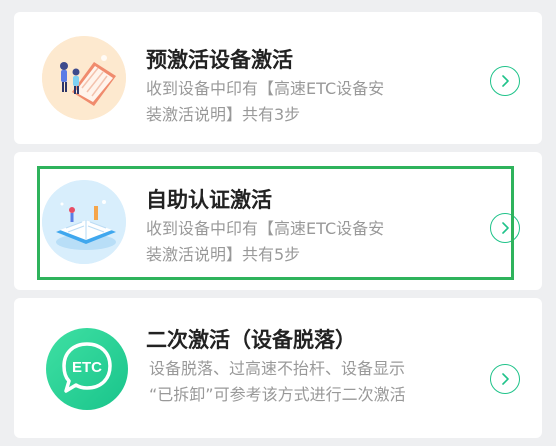  What do you see at coordinates (209, 200) in the screenshot?
I see `option-title: 自助认证激活` at bounding box center [209, 200].